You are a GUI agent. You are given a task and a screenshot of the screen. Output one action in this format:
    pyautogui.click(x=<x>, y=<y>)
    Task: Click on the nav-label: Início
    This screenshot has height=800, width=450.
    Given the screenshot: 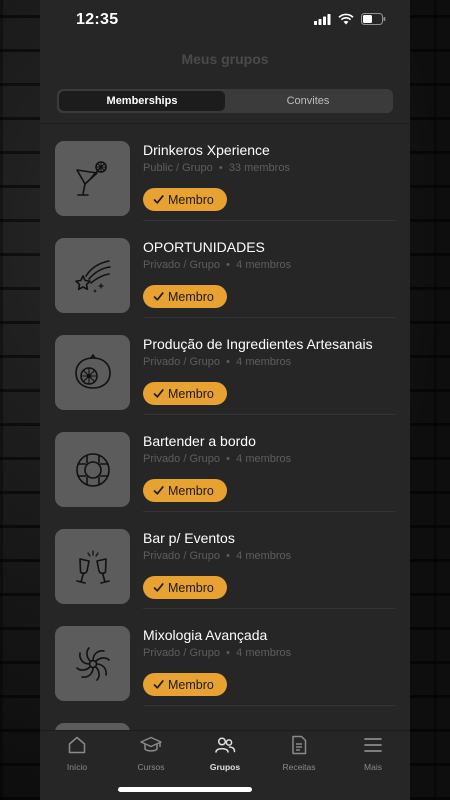 What is the action you would take?
    pyautogui.click(x=77, y=767)
    